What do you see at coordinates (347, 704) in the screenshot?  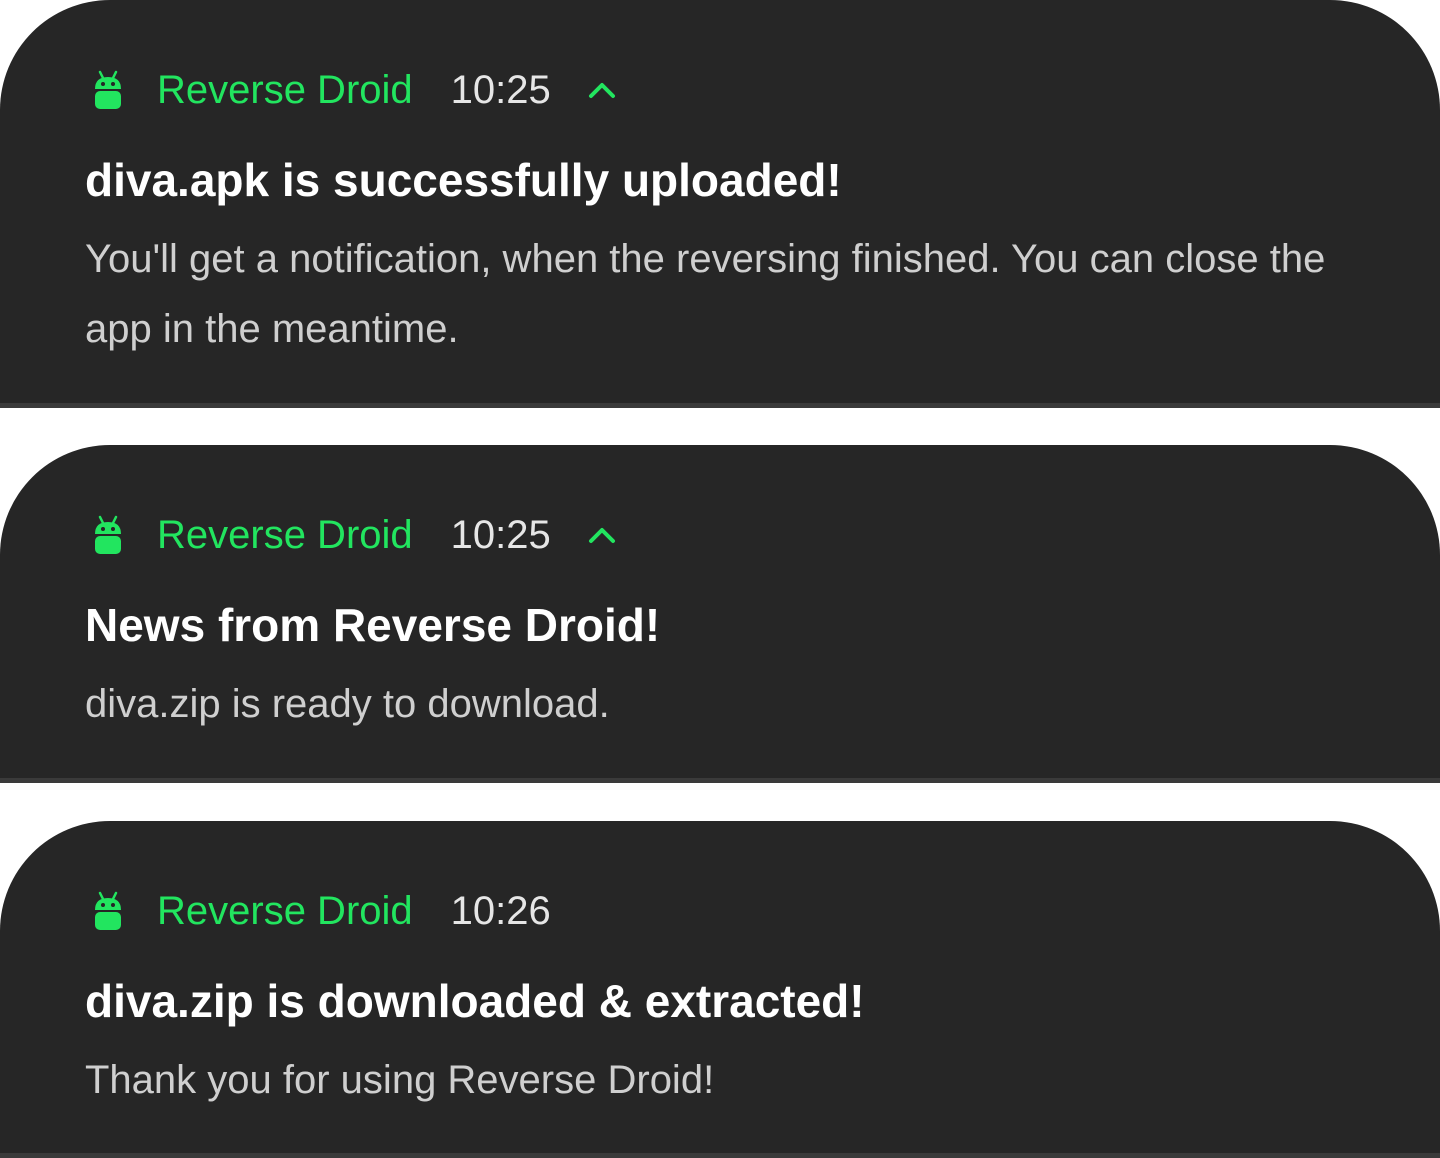 I see `notification-body: diva.zip is ready to download.` at bounding box center [347, 704].